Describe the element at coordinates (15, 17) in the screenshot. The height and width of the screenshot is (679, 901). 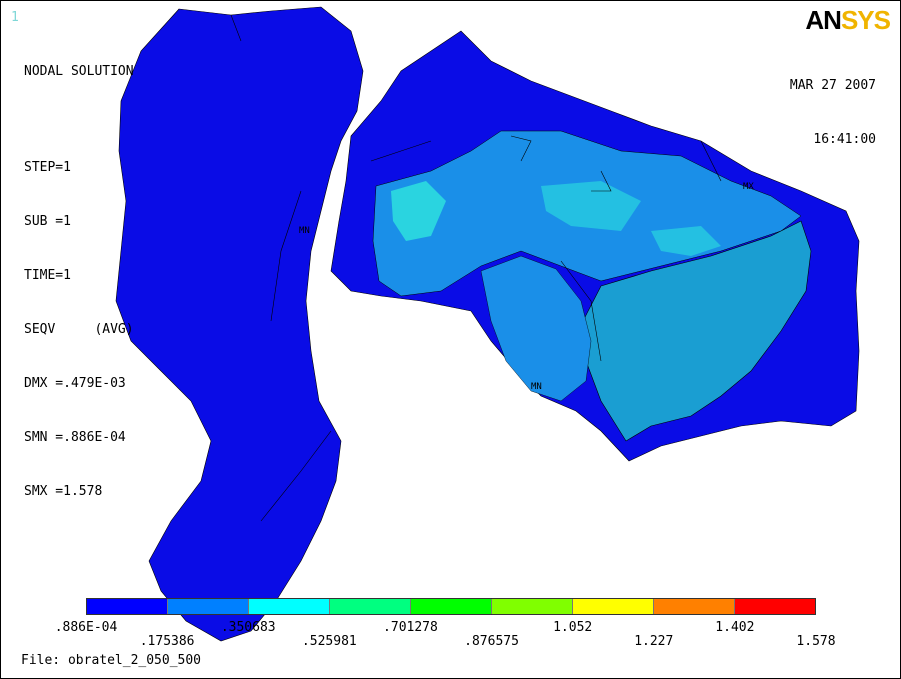
I see `window-number: 1` at that location.